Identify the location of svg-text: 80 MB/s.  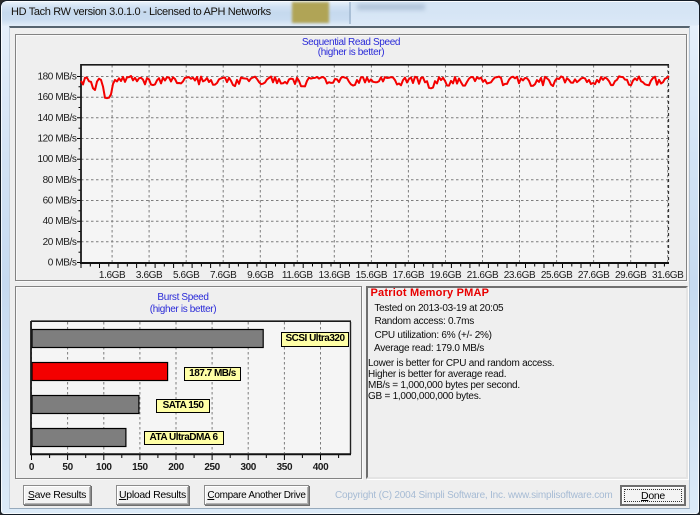
(60, 180).